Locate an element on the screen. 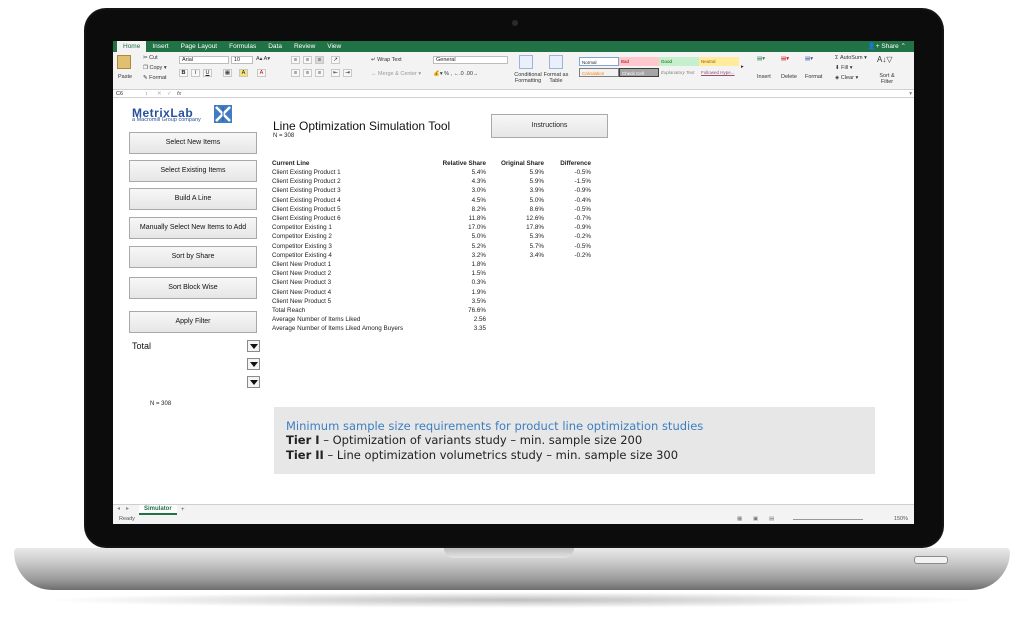 The width and height of the screenshot is (1024, 631). sheet-next-icon: ▸ is located at coordinates (127, 508).